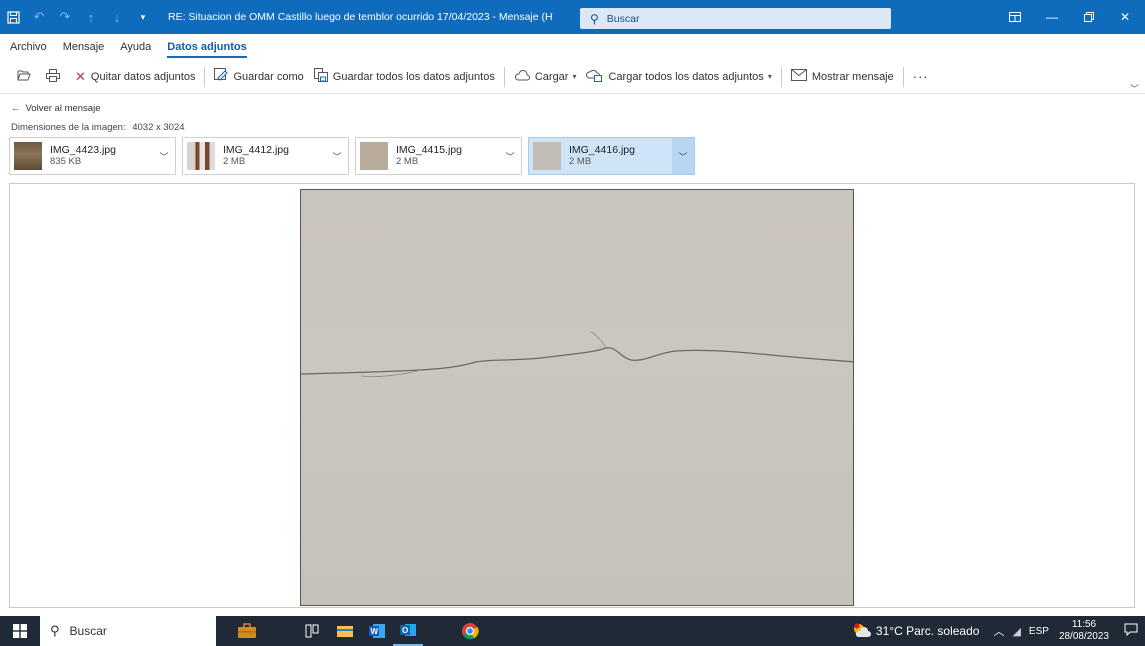 Image resolution: width=1145 pixels, height=646 pixels. I want to click on ribbon-display-options-icon, so click(1015, 17).